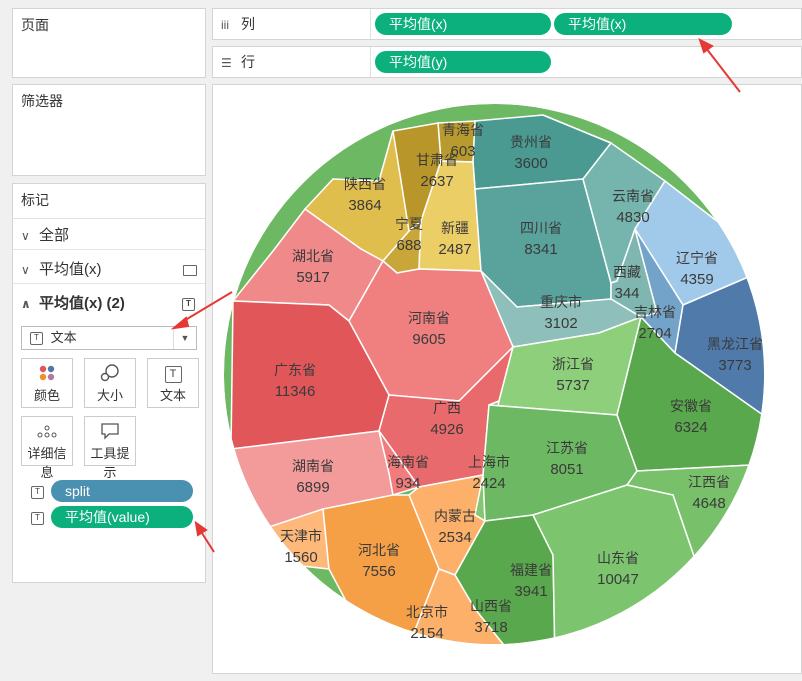 This screenshot has height=681, width=802. What do you see at coordinates (697, 258) in the screenshot?
I see `cell-name-label: 辽宁省` at bounding box center [697, 258].